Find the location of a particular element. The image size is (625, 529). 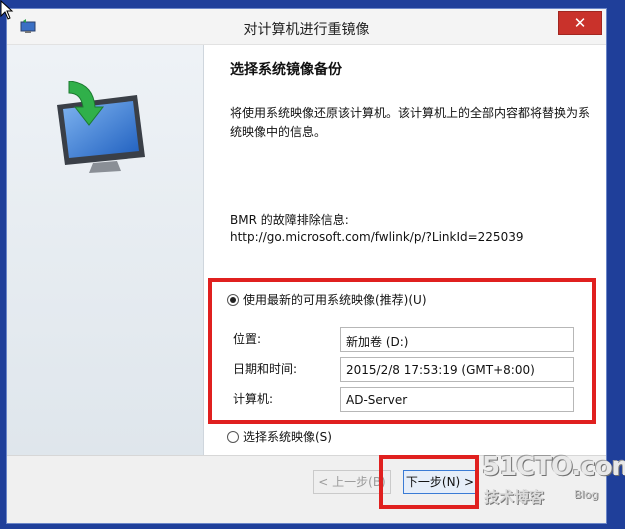

select-image-label: 选择系统映像(S) is located at coordinates (287, 437).